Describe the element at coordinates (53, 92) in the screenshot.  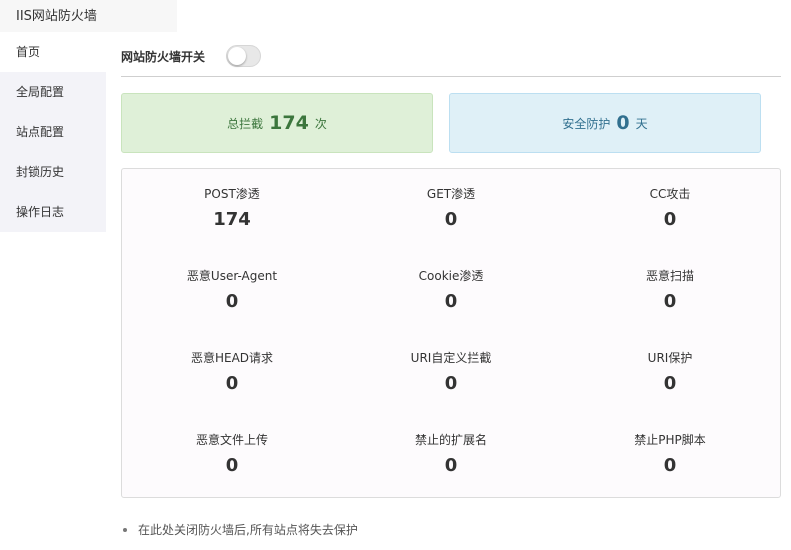
I see `sidebar-item-global-config: 全局配置` at that location.